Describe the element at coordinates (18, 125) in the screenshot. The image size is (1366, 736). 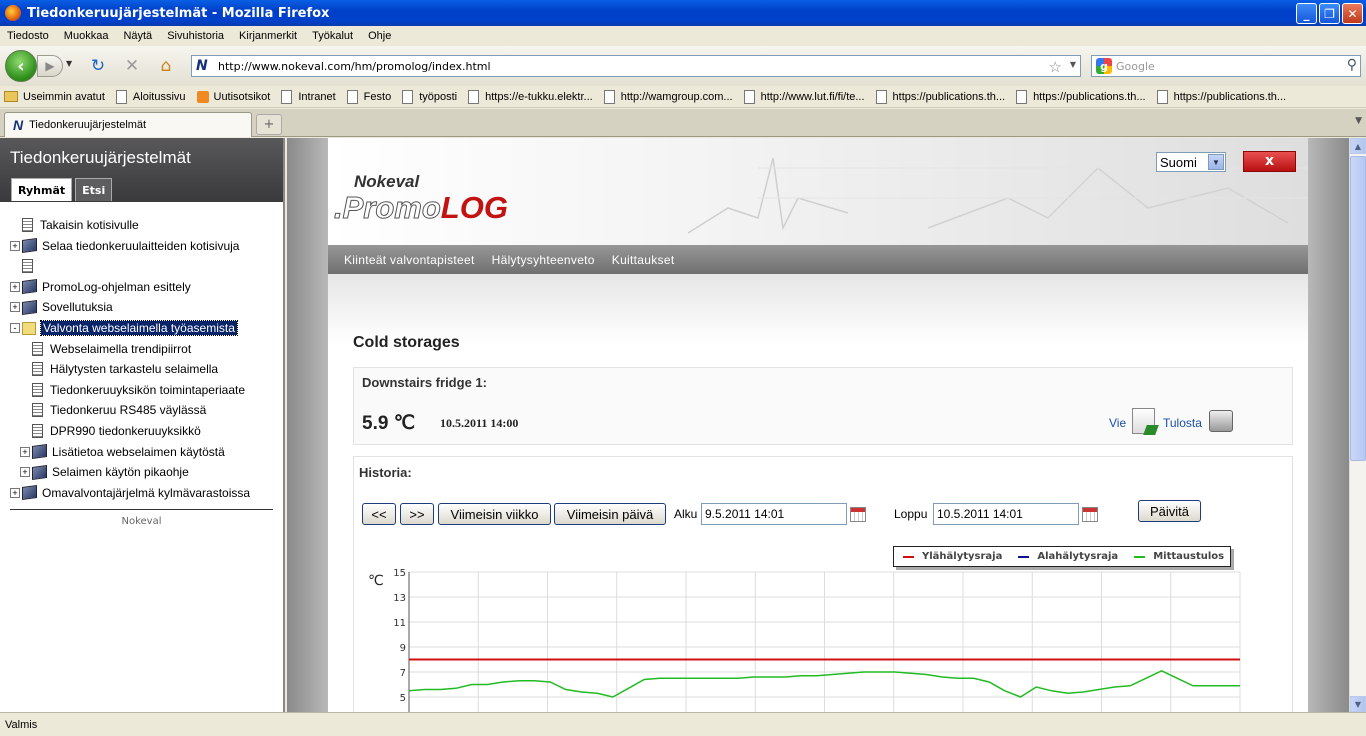
I see `site-favicon: N` at that location.